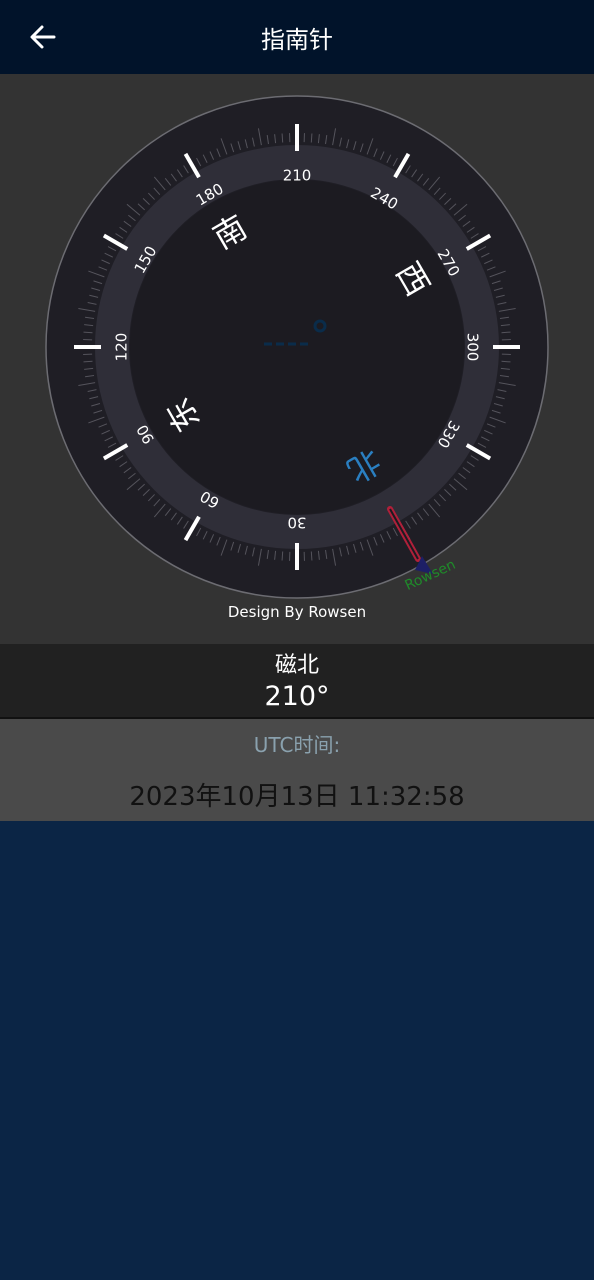 Image resolution: width=594 pixels, height=1280 pixels. Describe the element at coordinates (297, 797) in the screenshot. I see `utc-time-value: 2023年10月13日 11:32:58` at that location.